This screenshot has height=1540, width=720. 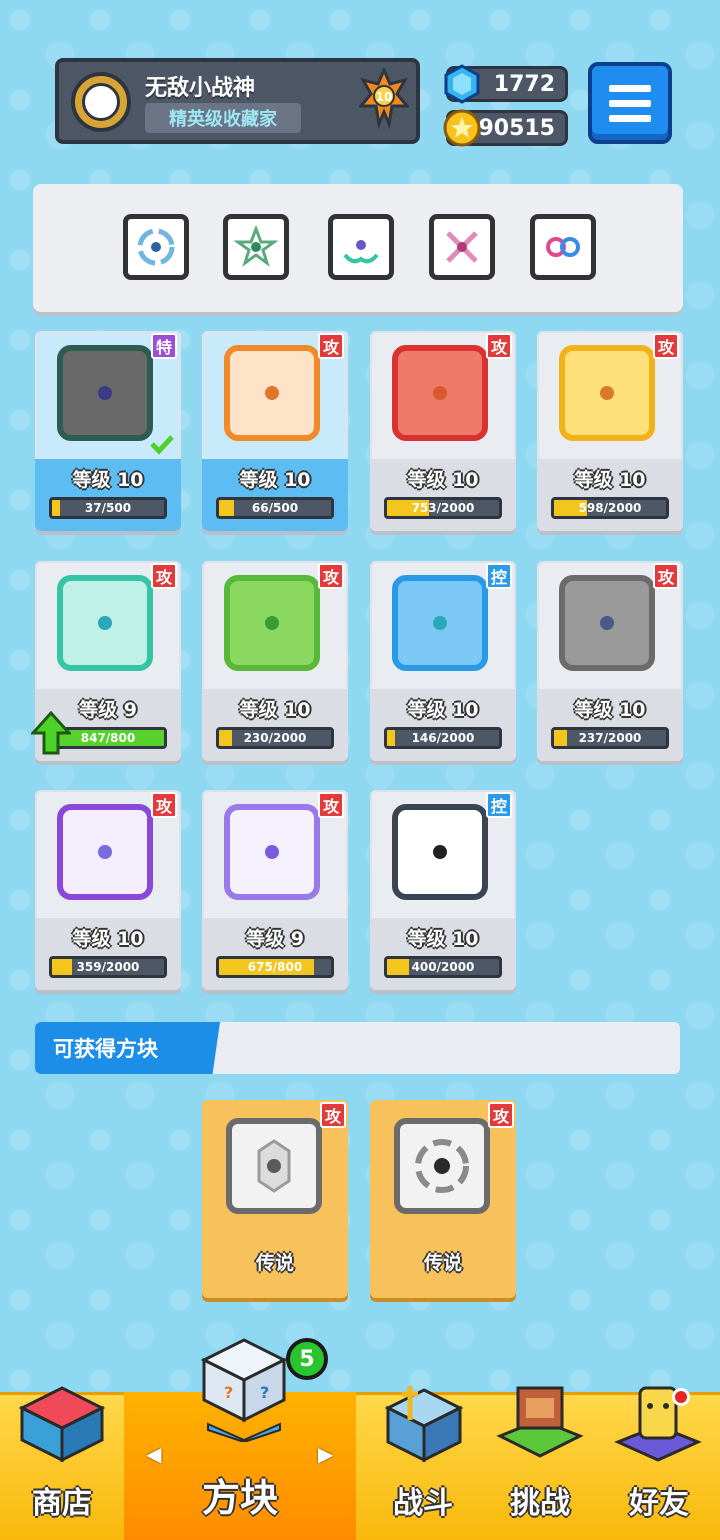 What do you see at coordinates (443, 508) in the screenshot?
I see `xp-progress-bar: 753/2000` at bounding box center [443, 508].